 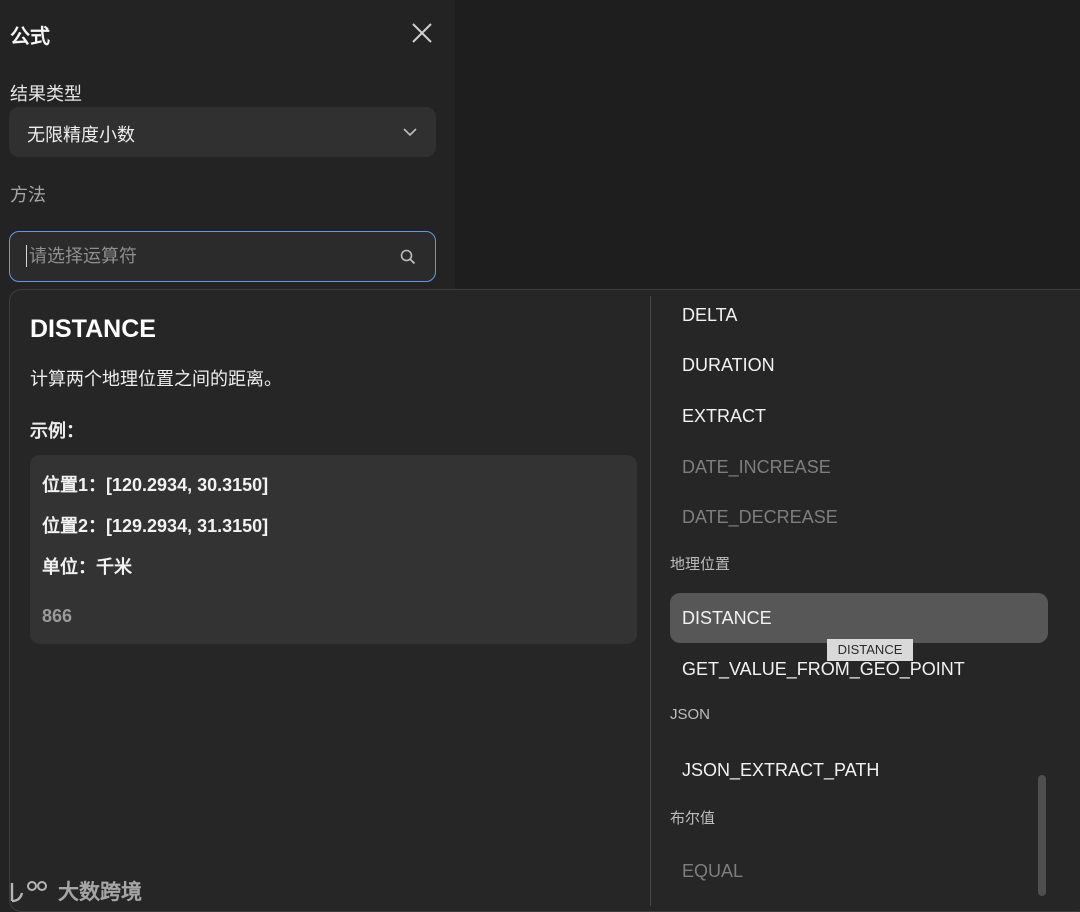 I want to click on list-item-duration: DURATION, so click(x=859, y=365).